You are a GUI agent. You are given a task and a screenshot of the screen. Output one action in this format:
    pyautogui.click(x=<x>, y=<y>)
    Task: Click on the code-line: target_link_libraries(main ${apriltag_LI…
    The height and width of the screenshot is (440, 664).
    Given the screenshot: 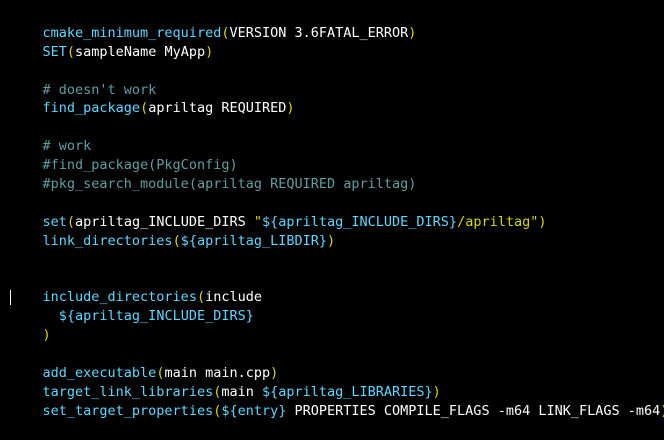 What is the action you would take?
    pyautogui.click(x=337, y=382)
    